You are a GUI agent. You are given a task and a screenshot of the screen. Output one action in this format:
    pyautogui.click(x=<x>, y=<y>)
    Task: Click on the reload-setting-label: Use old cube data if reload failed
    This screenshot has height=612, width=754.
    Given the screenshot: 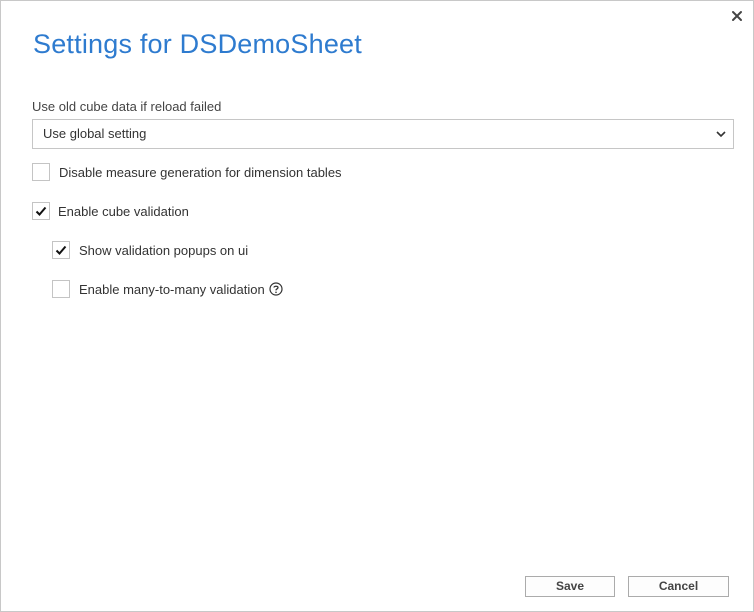 What is the action you would take?
    pyautogui.click(x=127, y=106)
    